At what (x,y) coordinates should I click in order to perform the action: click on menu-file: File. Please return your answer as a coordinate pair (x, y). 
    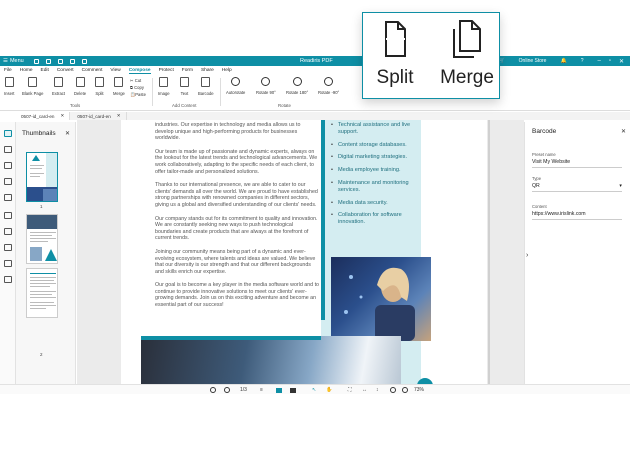
    Looking at the image, I should click on (8, 70).